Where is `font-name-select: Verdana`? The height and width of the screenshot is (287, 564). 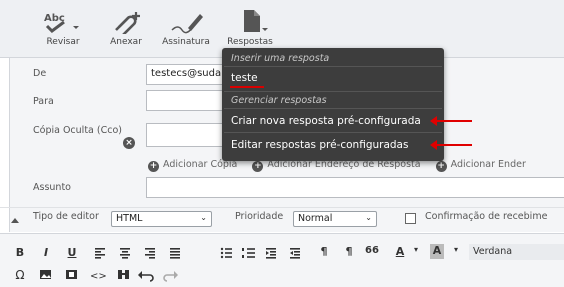
font-name-select: Verdana is located at coordinates (516, 252).